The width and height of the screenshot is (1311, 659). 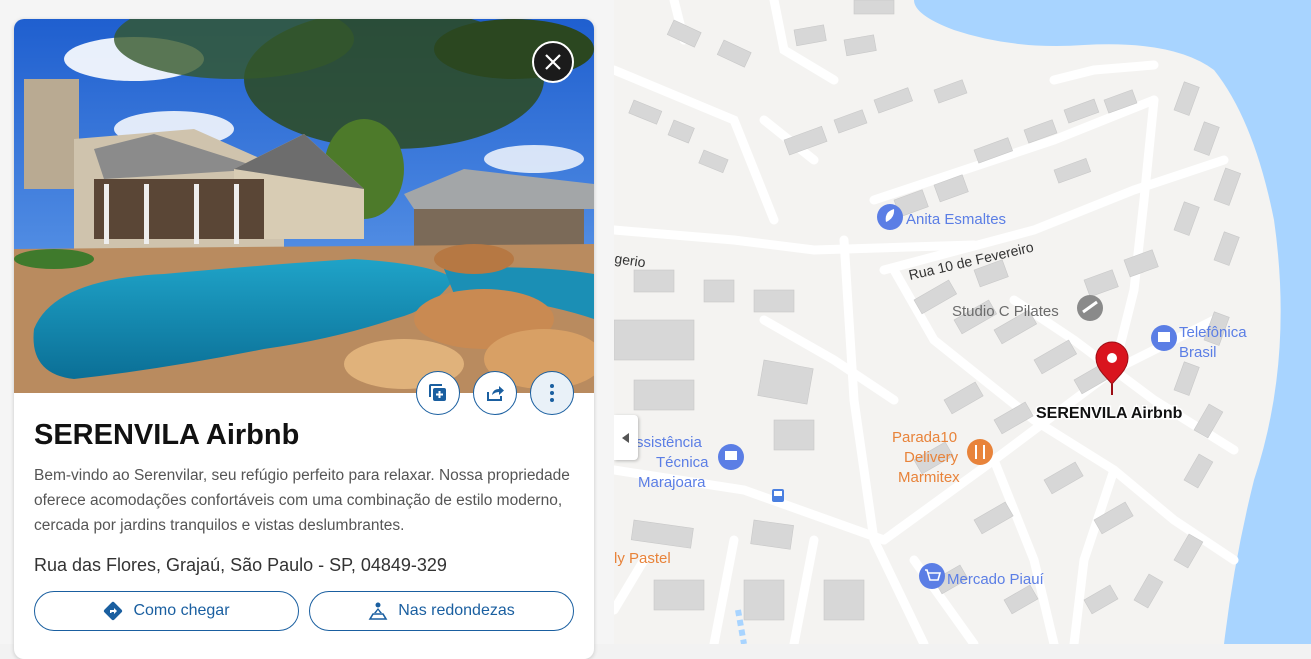 What do you see at coordinates (996, 579) in the screenshot?
I see `poi-label: Mercado Piauí` at bounding box center [996, 579].